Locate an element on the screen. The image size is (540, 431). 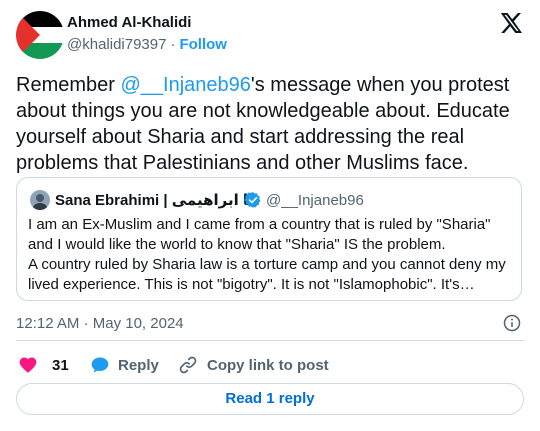
follow-button: Follow is located at coordinates (203, 44).